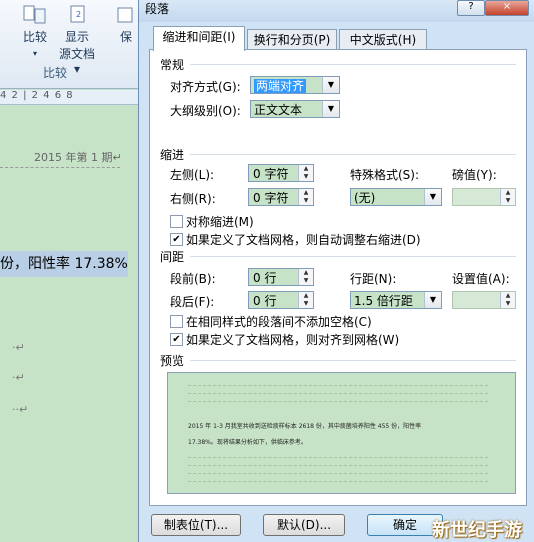 Image resolution: width=534 pixels, height=542 pixels. Describe the element at coordinates (265, 278) in the screenshot. I see `space-before-value: 0 行` at that location.